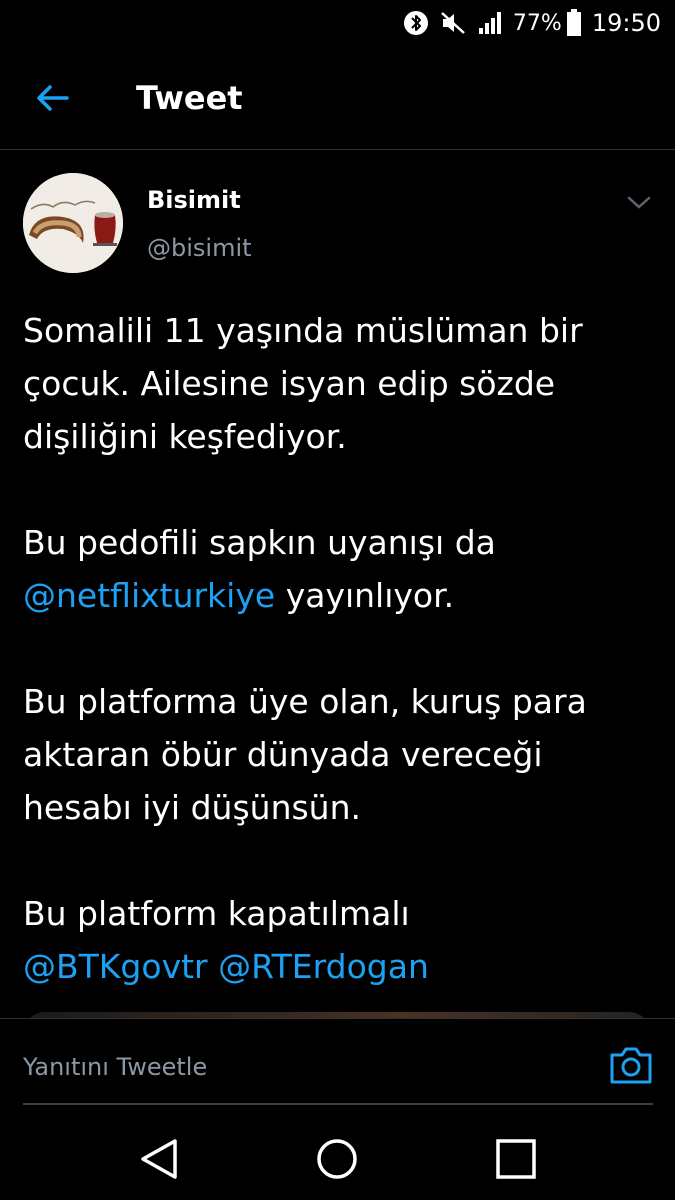  I want to click on author-name: Bisimit, so click(194, 200).